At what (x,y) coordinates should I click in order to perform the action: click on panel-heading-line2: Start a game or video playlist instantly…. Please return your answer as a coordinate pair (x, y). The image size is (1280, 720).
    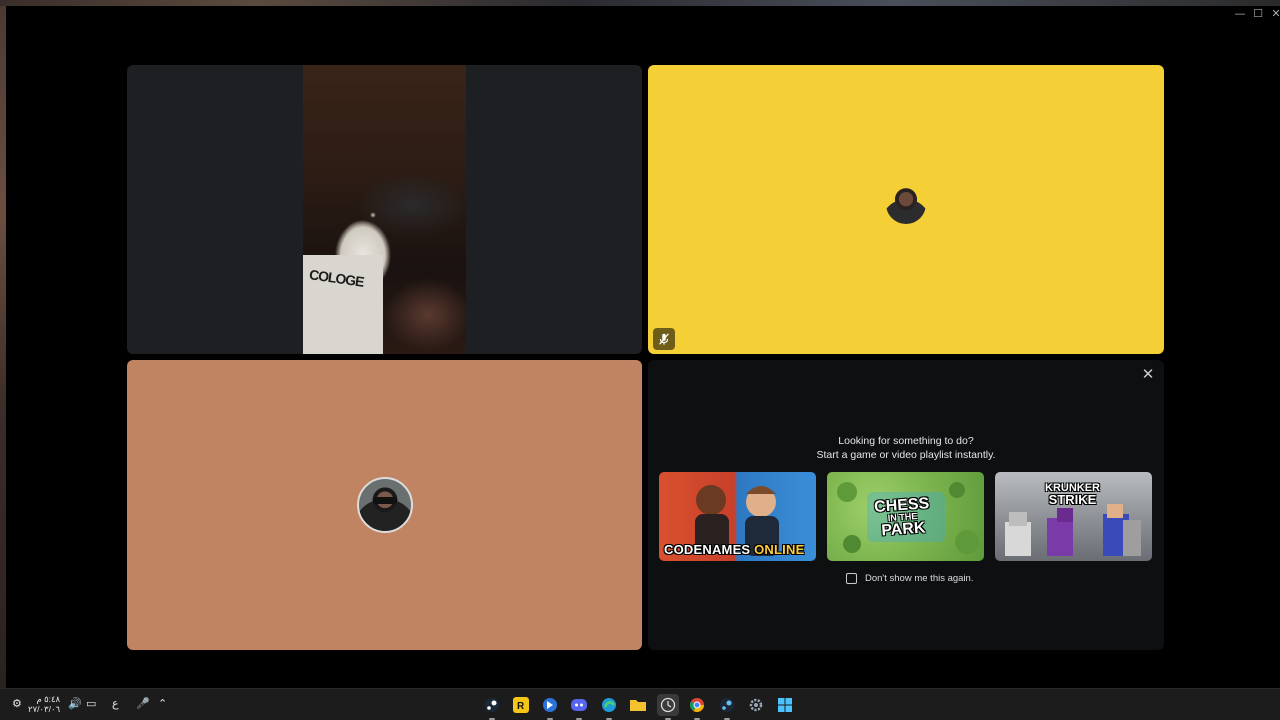
    Looking at the image, I should click on (906, 455).